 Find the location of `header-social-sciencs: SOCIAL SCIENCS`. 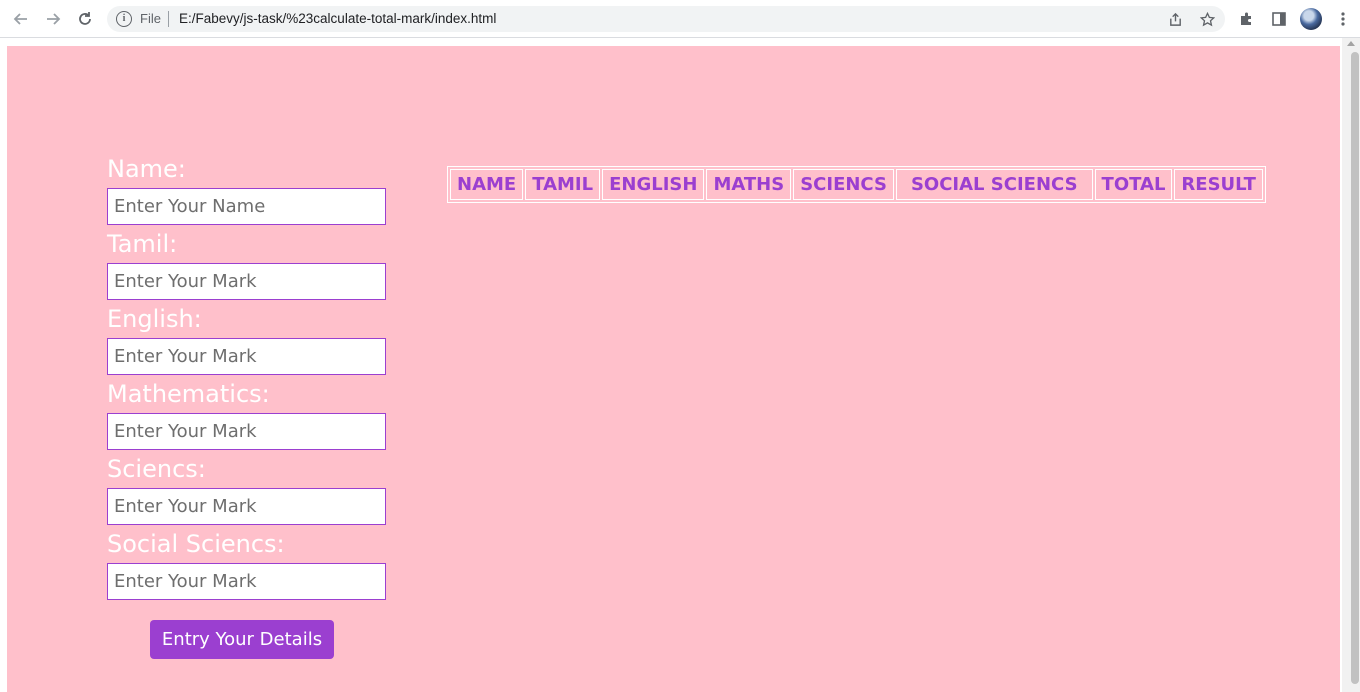

header-social-sciencs: SOCIAL SCIENCS is located at coordinates (994, 184).